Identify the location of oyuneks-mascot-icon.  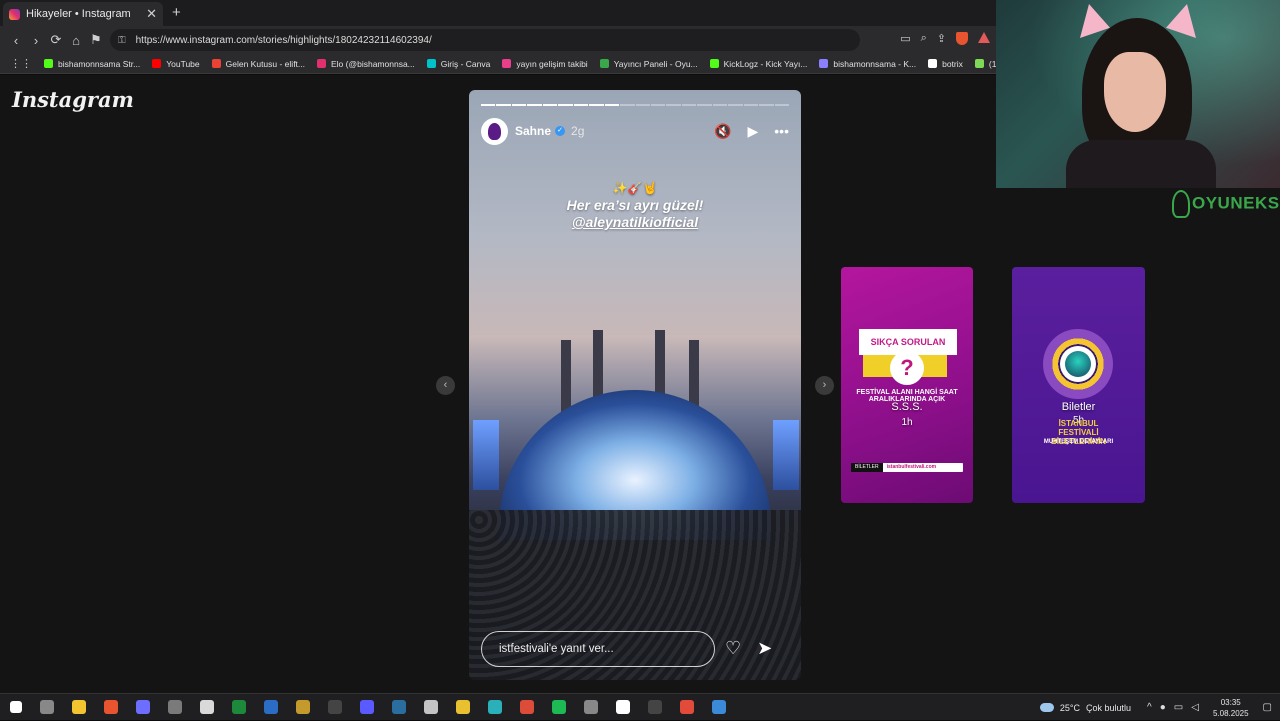
(1181, 204).